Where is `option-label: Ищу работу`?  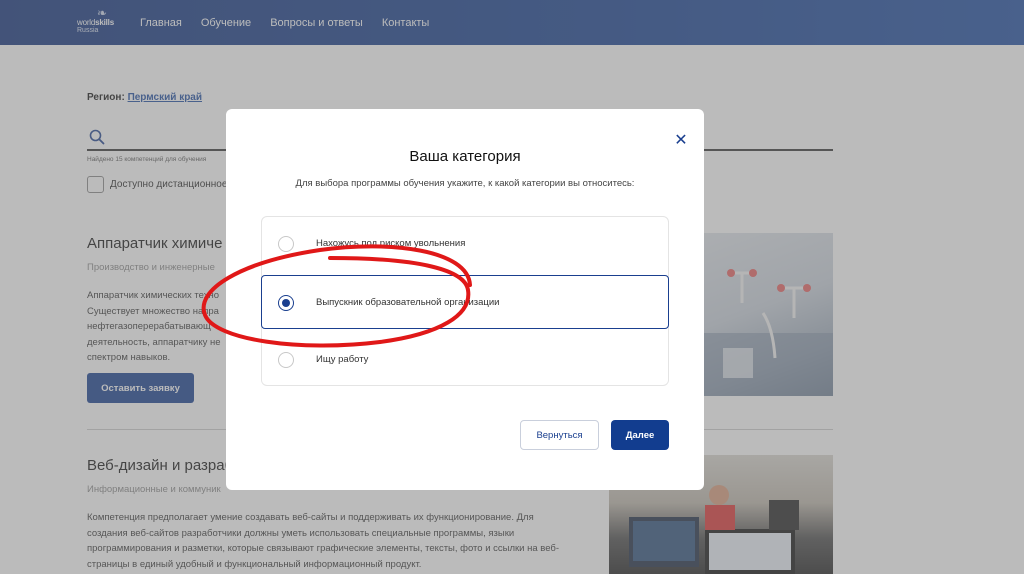
option-label: Ищу работу is located at coordinates (342, 359).